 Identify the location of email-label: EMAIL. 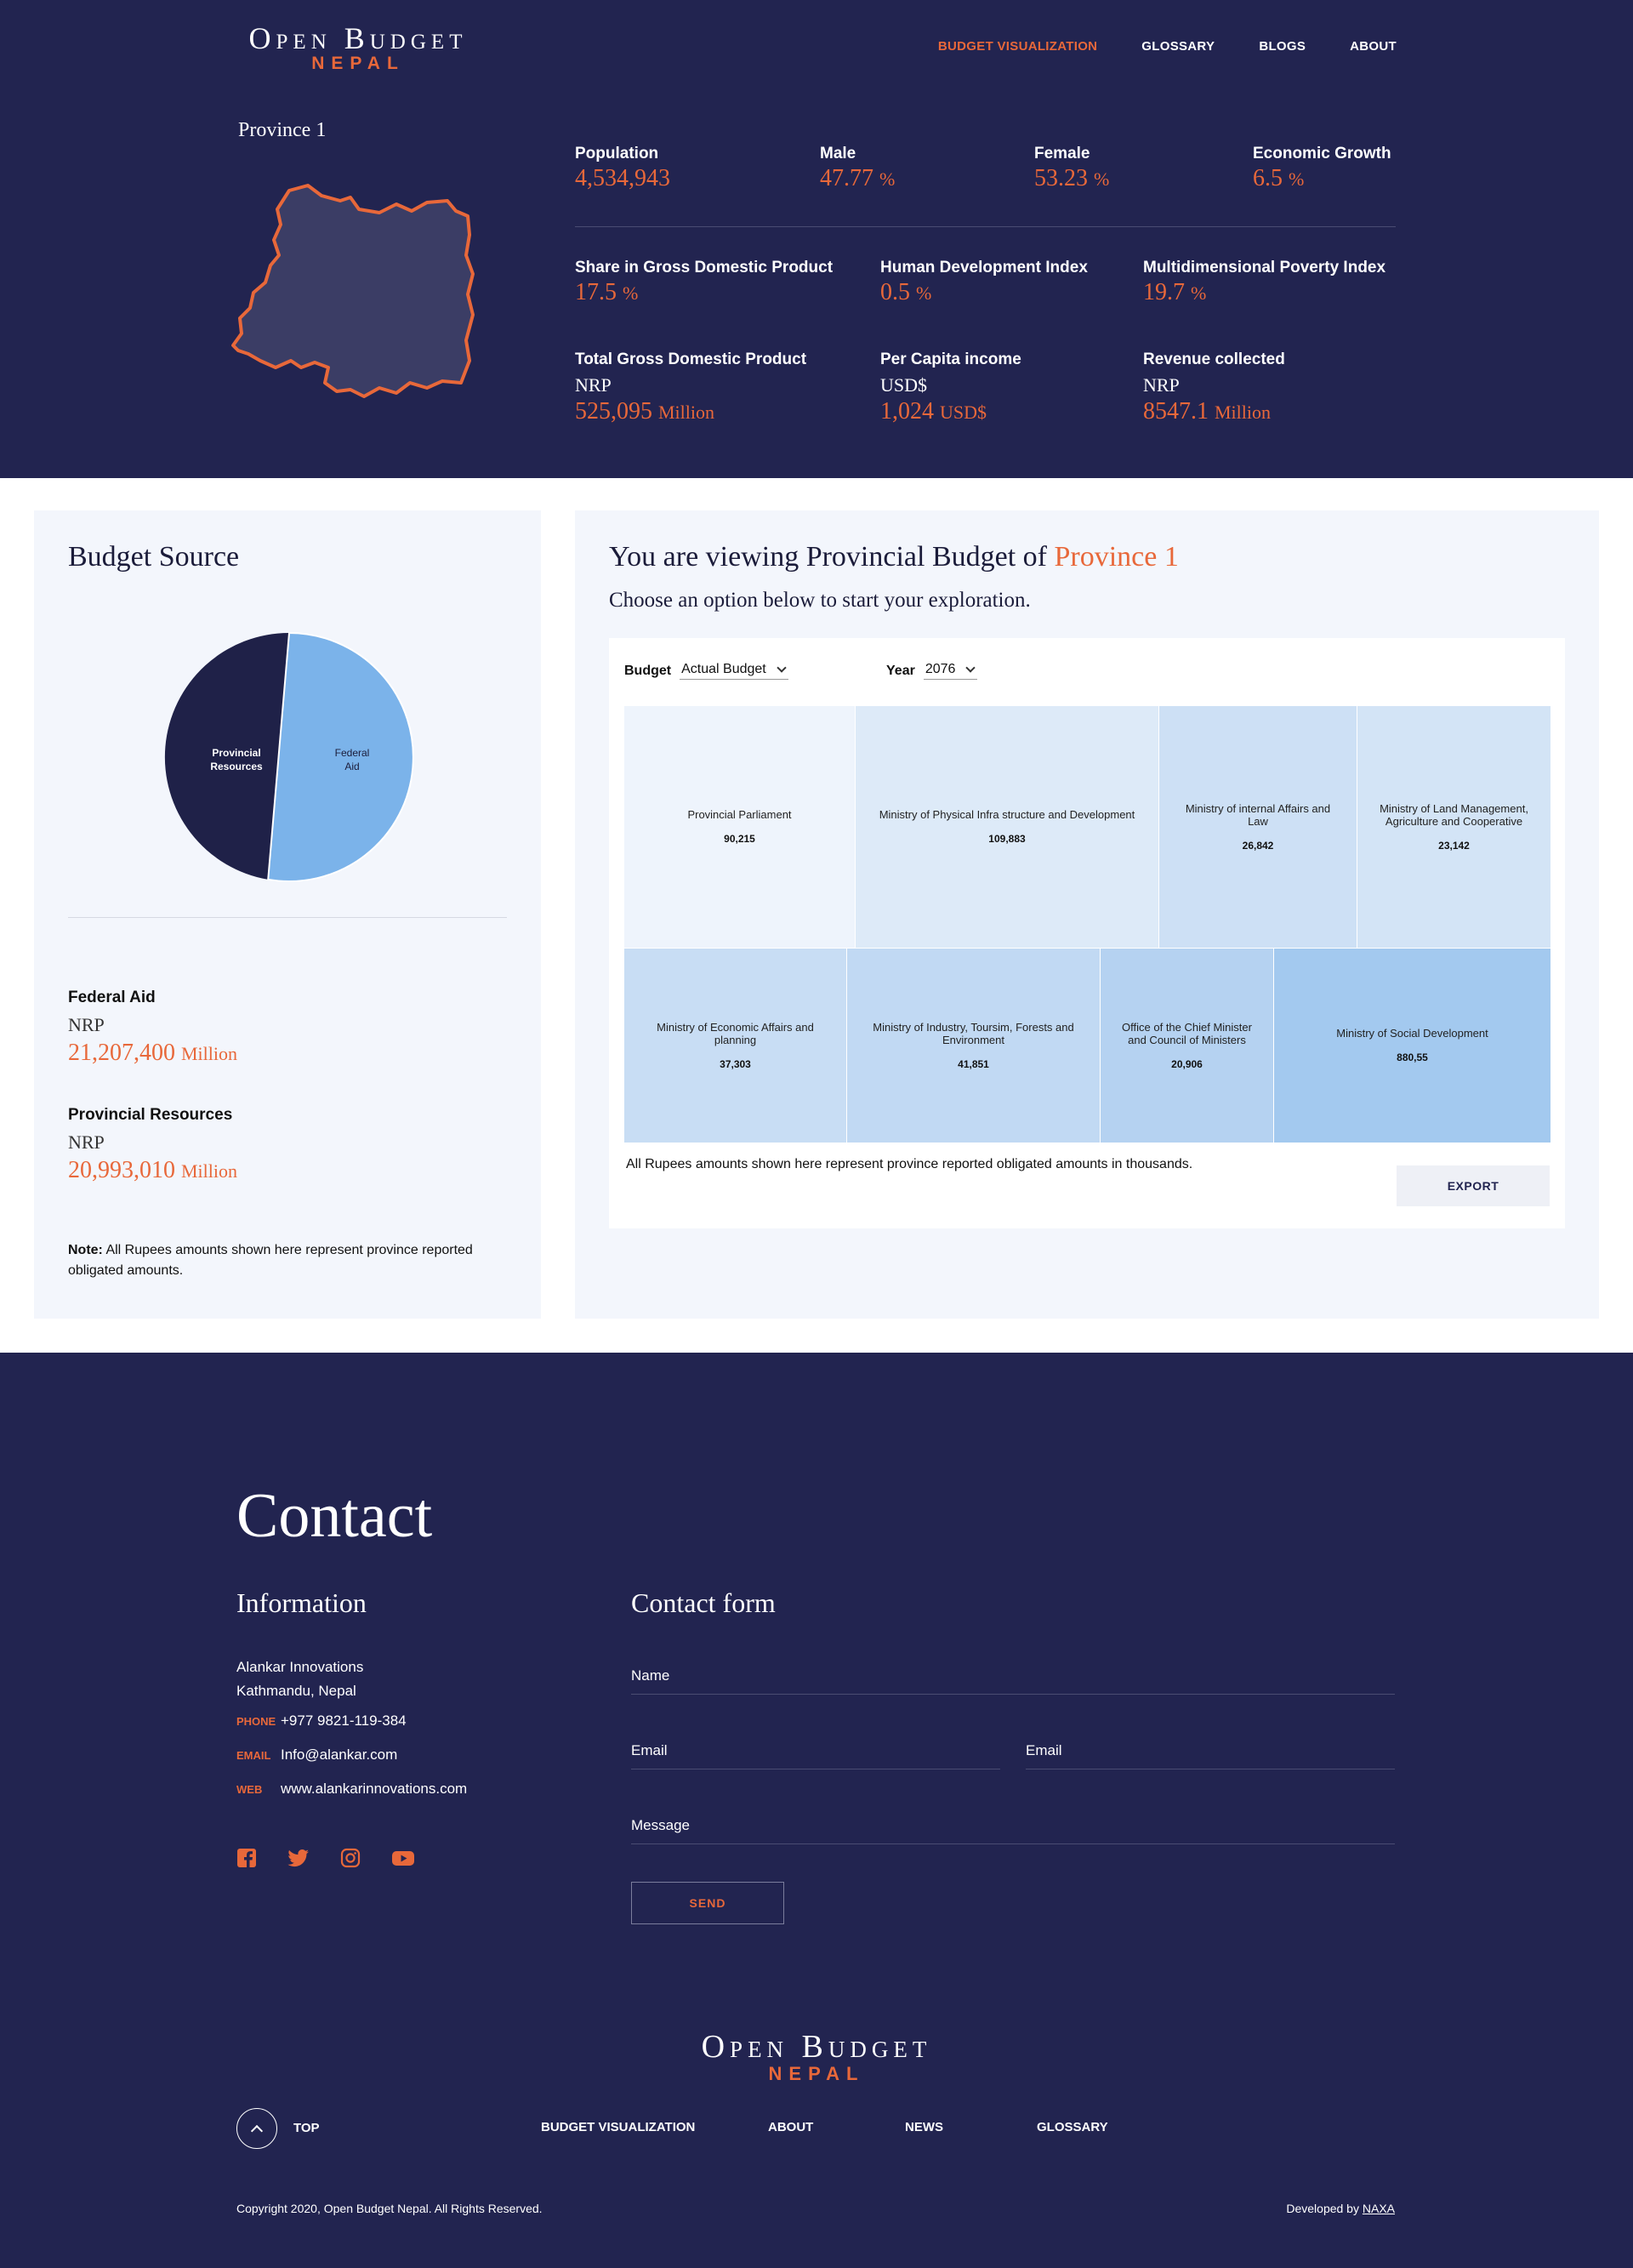
(253, 1755).